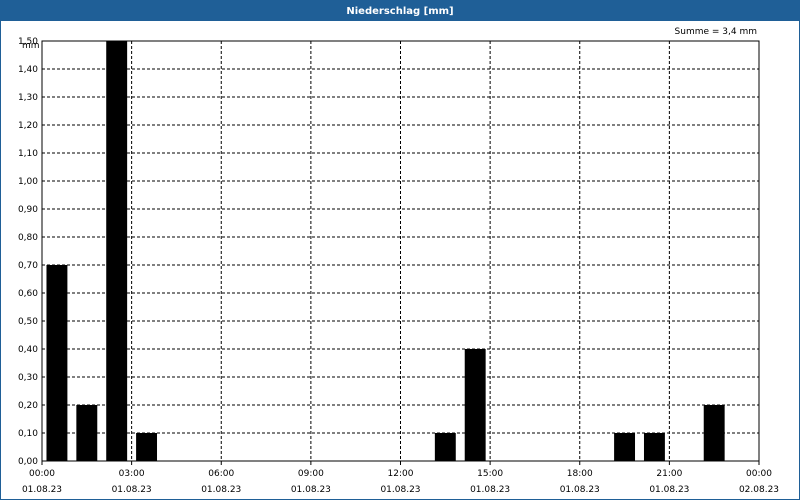 Image resolution: width=800 pixels, height=500 pixels. What do you see at coordinates (28, 406) in the screenshot?
I see `y-tick-label: 0,20` at bounding box center [28, 406].